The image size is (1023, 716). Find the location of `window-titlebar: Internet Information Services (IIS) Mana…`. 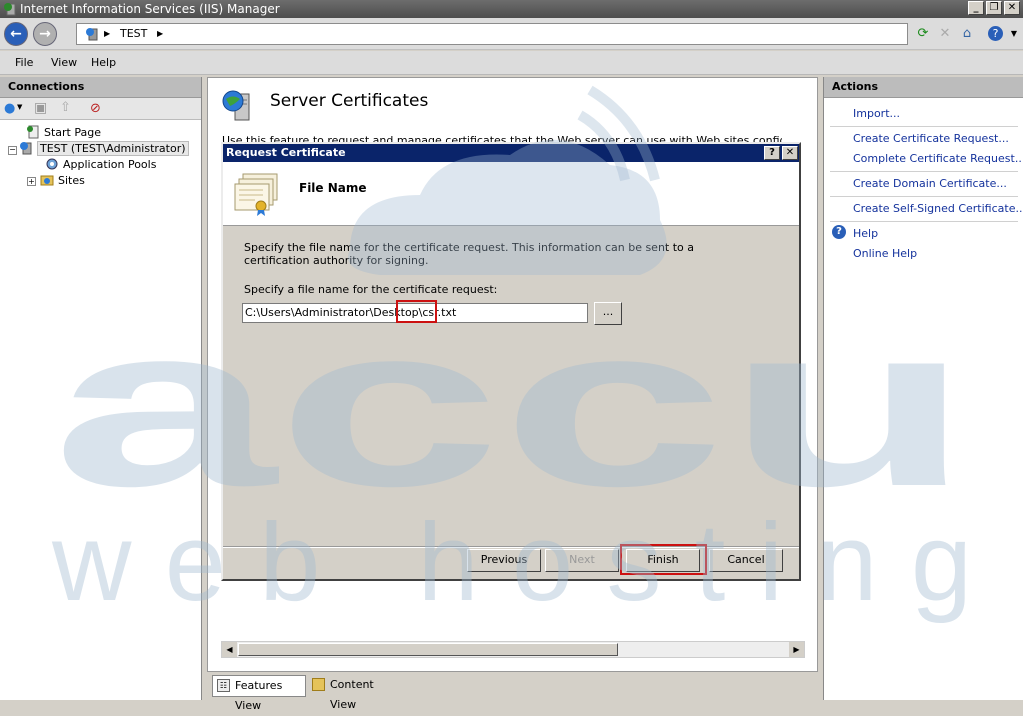

window-titlebar: Internet Information Services (IIS) Mana… is located at coordinates (511, 9).